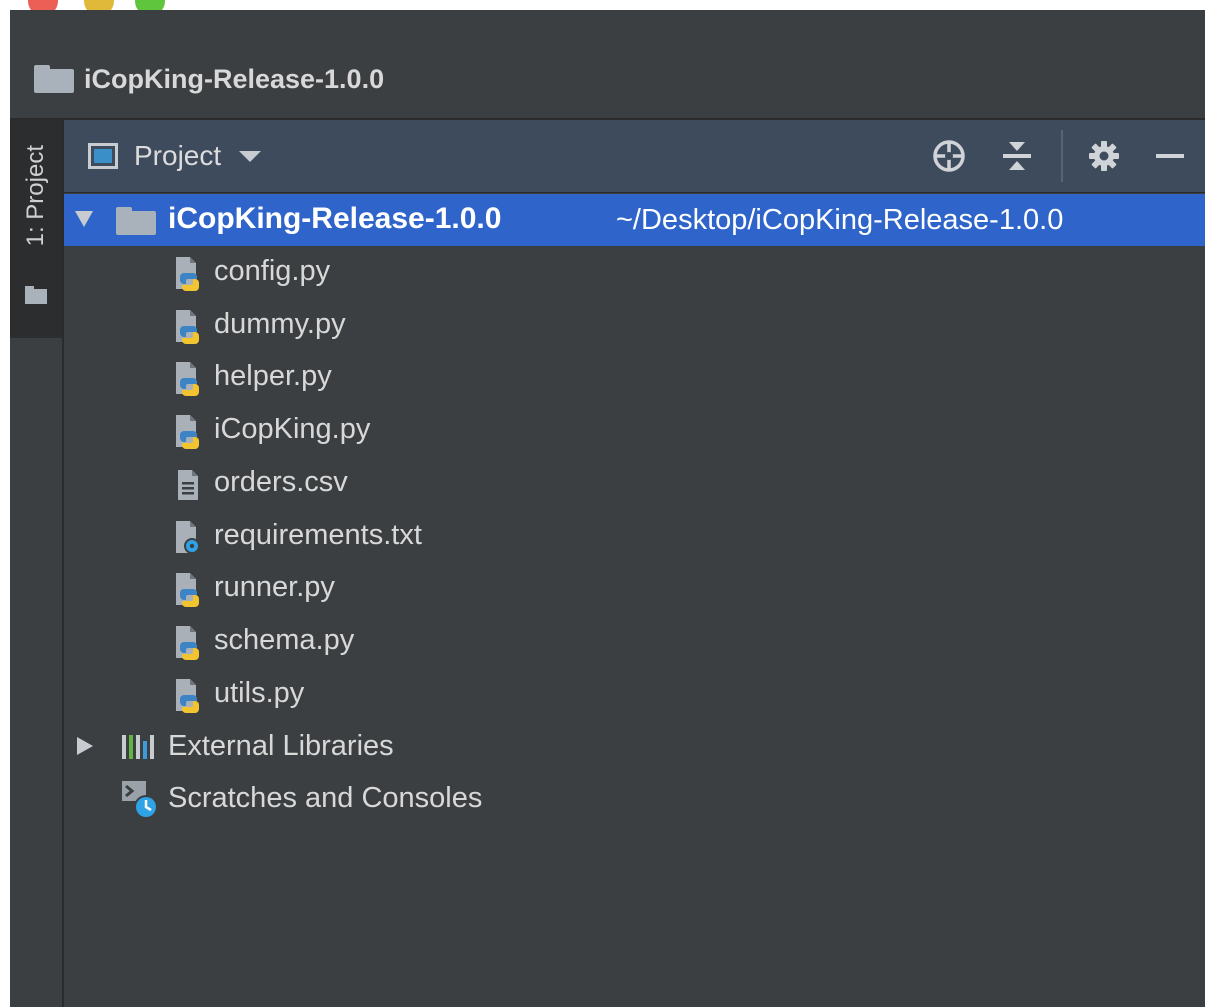 The height and width of the screenshot is (1007, 1205). I want to click on gear-icon, so click(1104, 156).